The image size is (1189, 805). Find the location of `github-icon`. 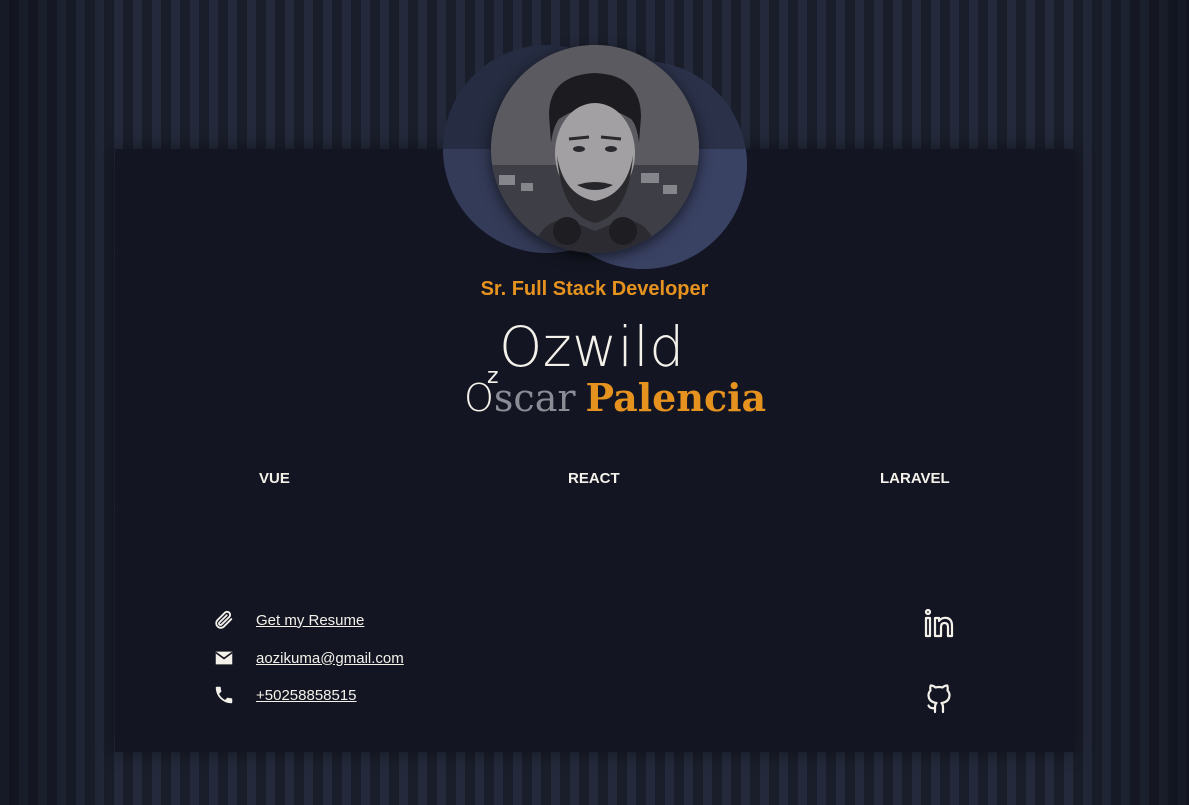

github-icon is located at coordinates (939, 699).